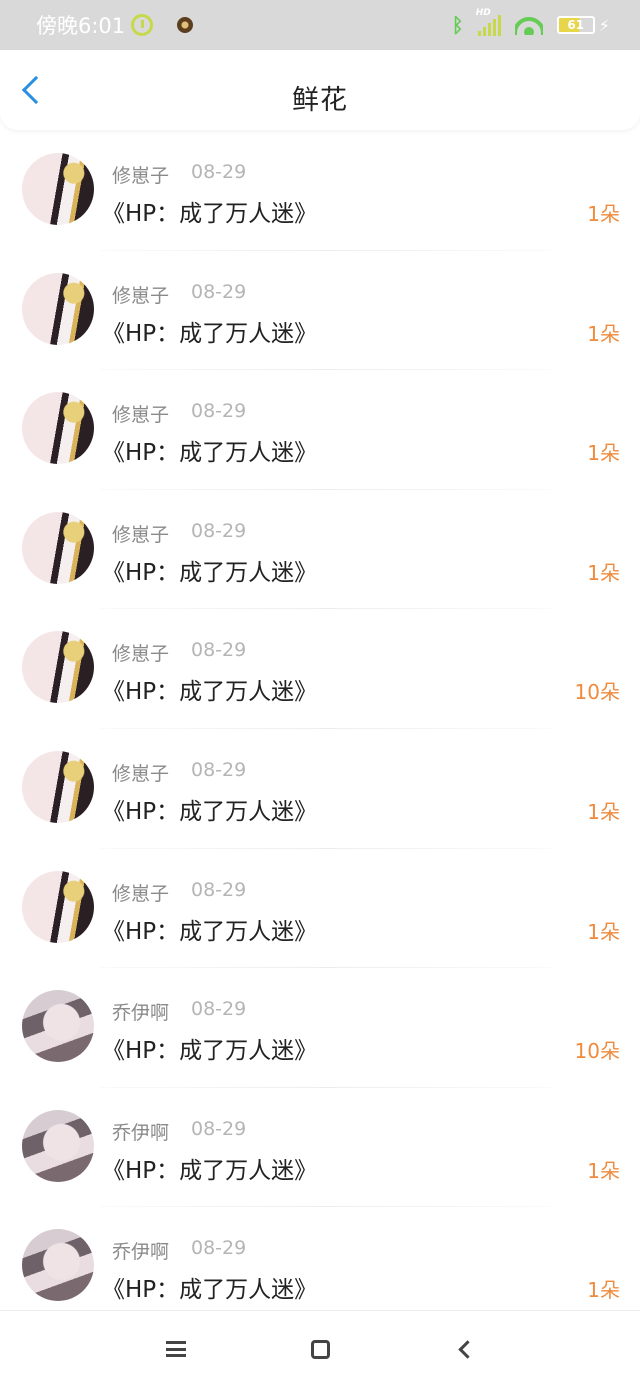 This screenshot has width=640, height=1387. I want to click on network-label: HD, so click(483, 13).